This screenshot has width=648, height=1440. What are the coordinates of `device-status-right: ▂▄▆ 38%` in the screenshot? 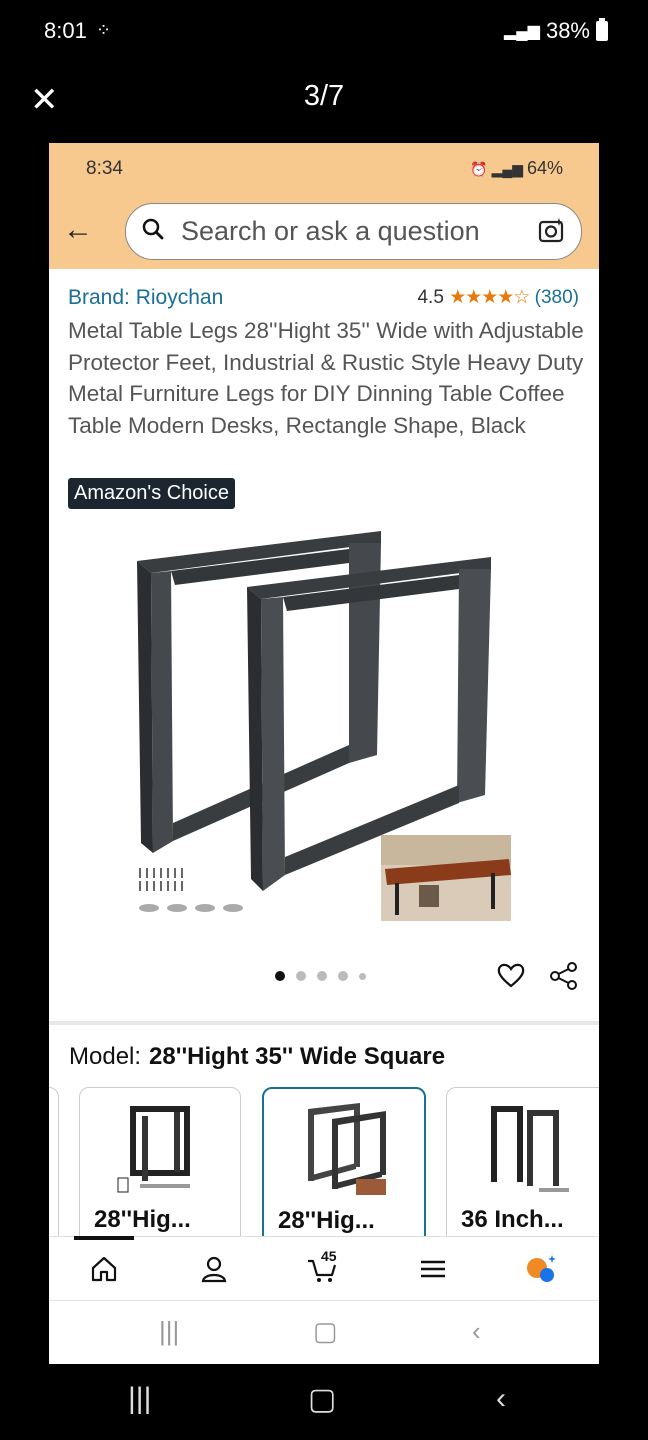 It's located at (556, 31).